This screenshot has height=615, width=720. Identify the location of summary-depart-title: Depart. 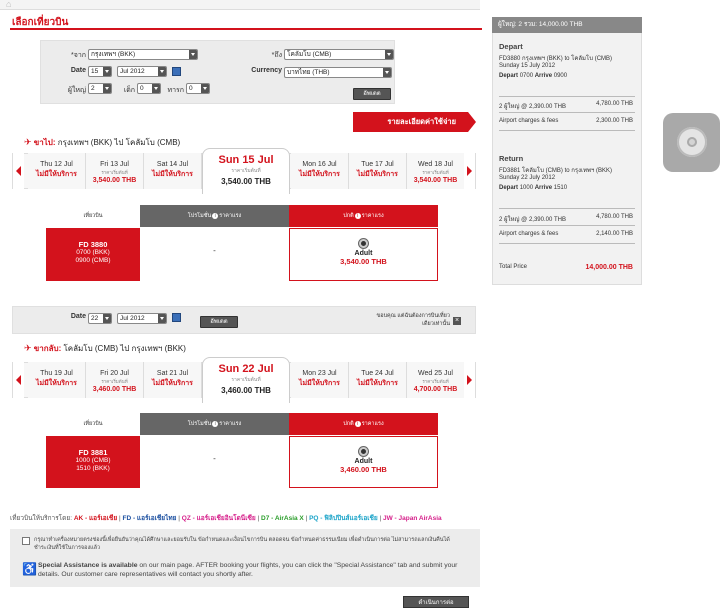
(511, 46).